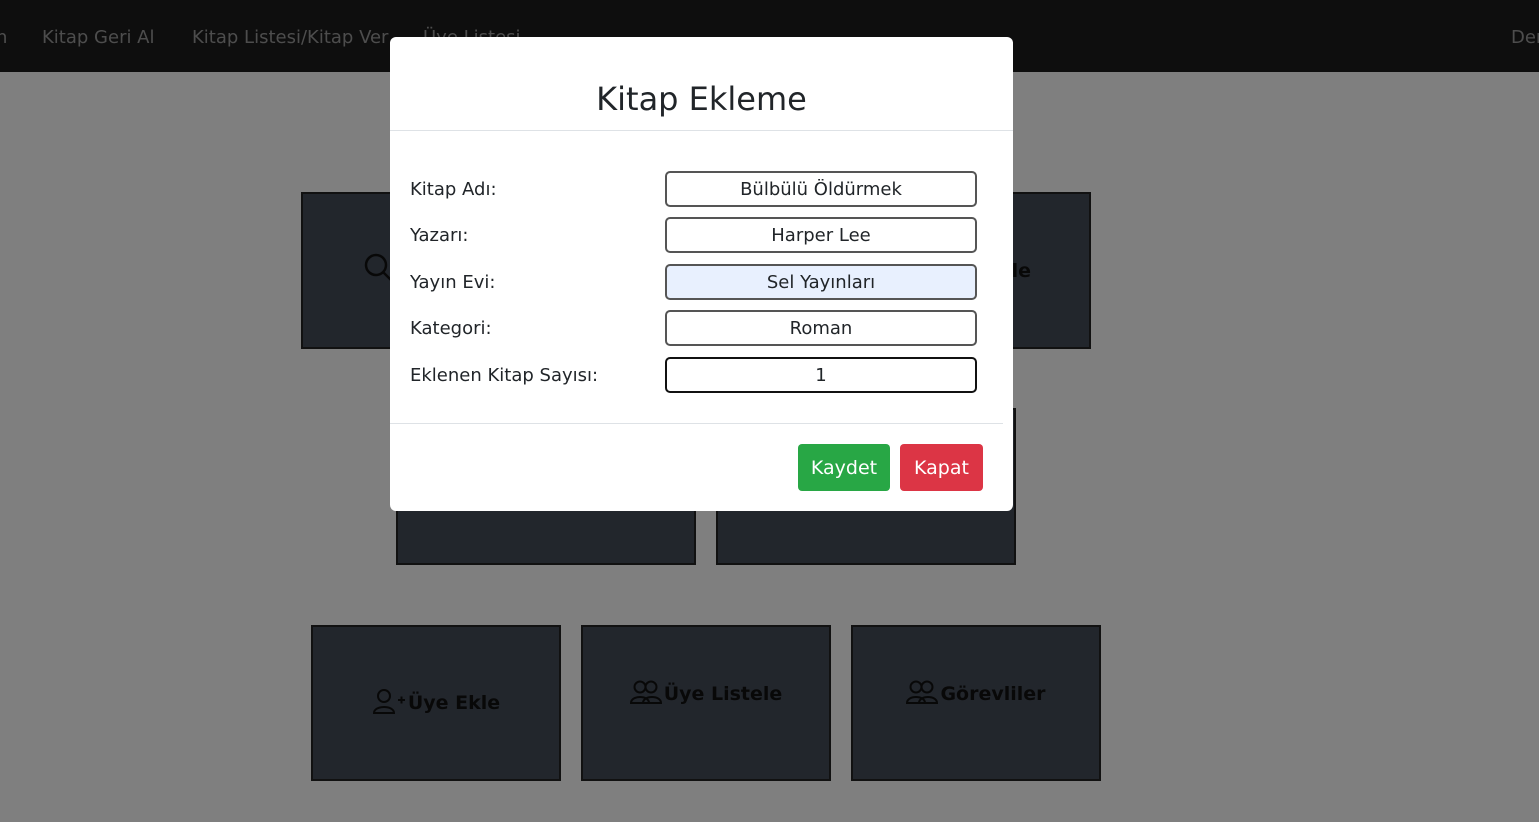  Describe the element at coordinates (821, 375) in the screenshot. I see `input-kitap-sayisi` at that location.